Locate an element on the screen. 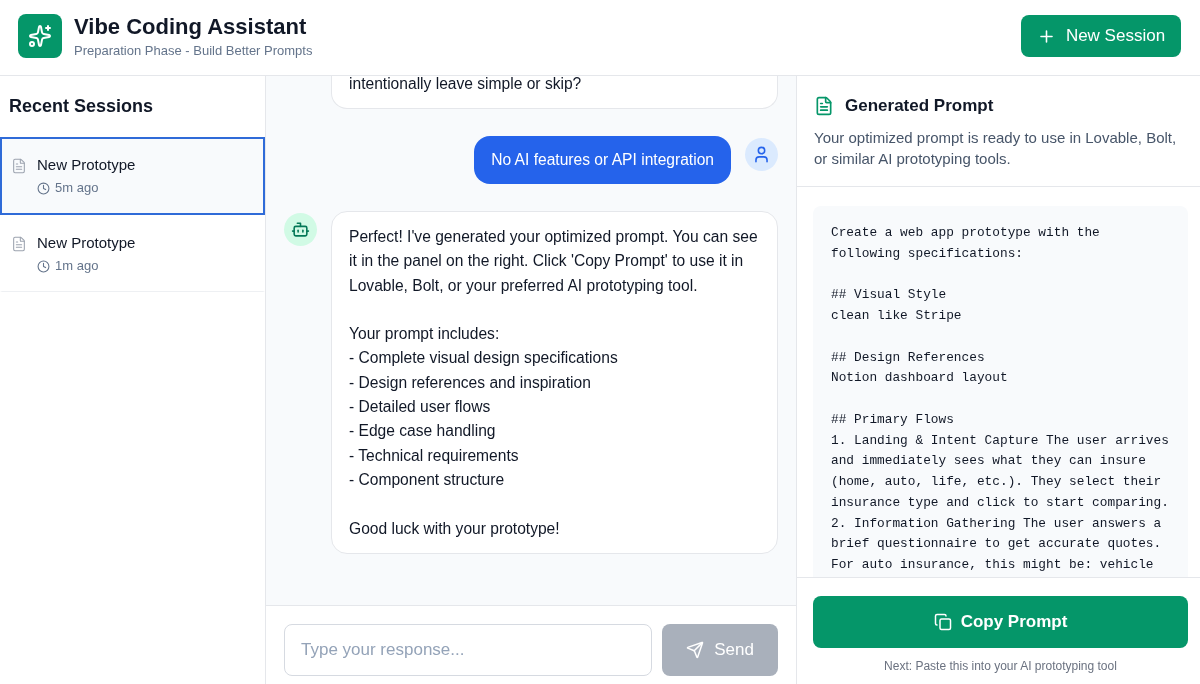 This screenshot has height=684, width=1200. sidebar-heading: Recent Sessions is located at coordinates (81, 106).